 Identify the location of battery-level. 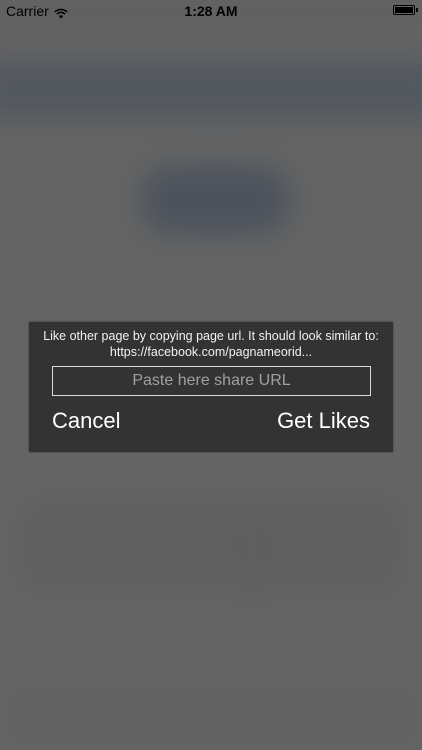
(404, 10).